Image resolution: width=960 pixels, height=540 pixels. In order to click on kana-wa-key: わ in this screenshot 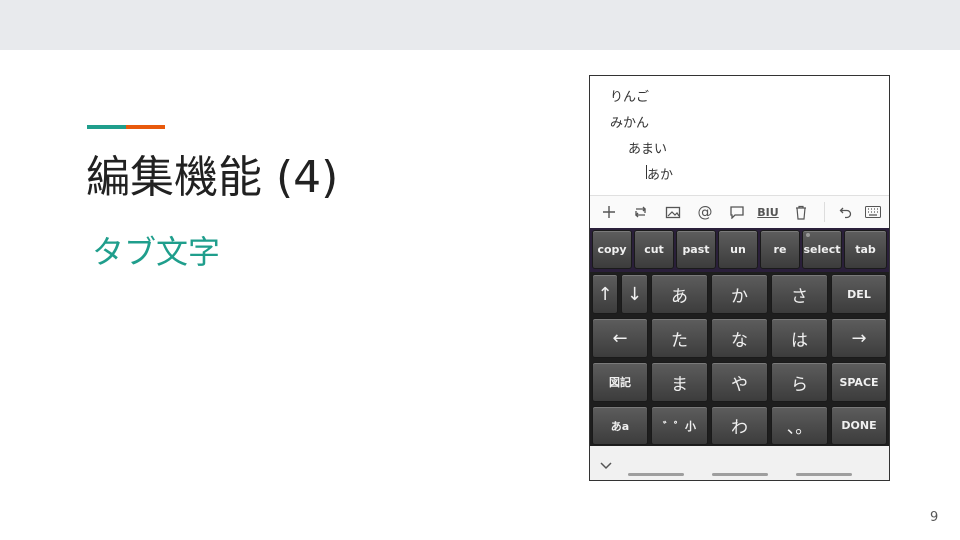, I will do `click(739, 425)`.